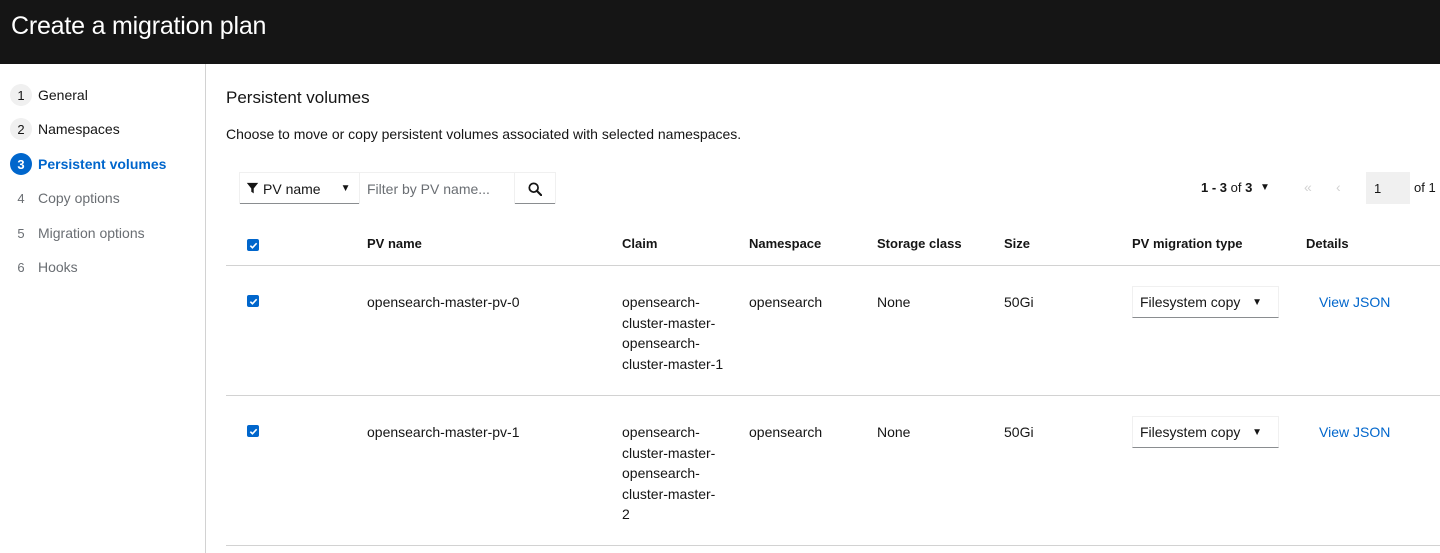 The width and height of the screenshot is (1440, 553). I want to click on column-header-pv-name: PV name, so click(394, 243).